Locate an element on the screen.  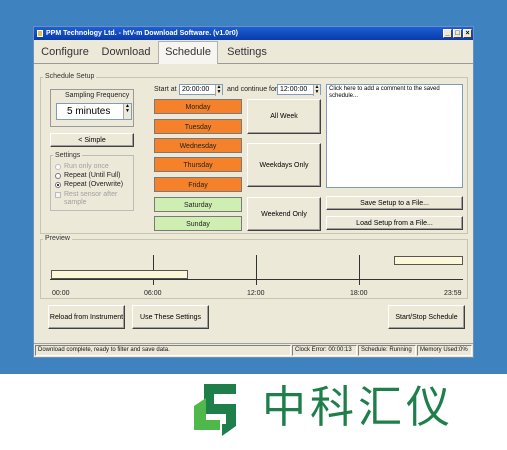
sampling-frequency-value: 5 minutes is located at coordinates (89, 111).